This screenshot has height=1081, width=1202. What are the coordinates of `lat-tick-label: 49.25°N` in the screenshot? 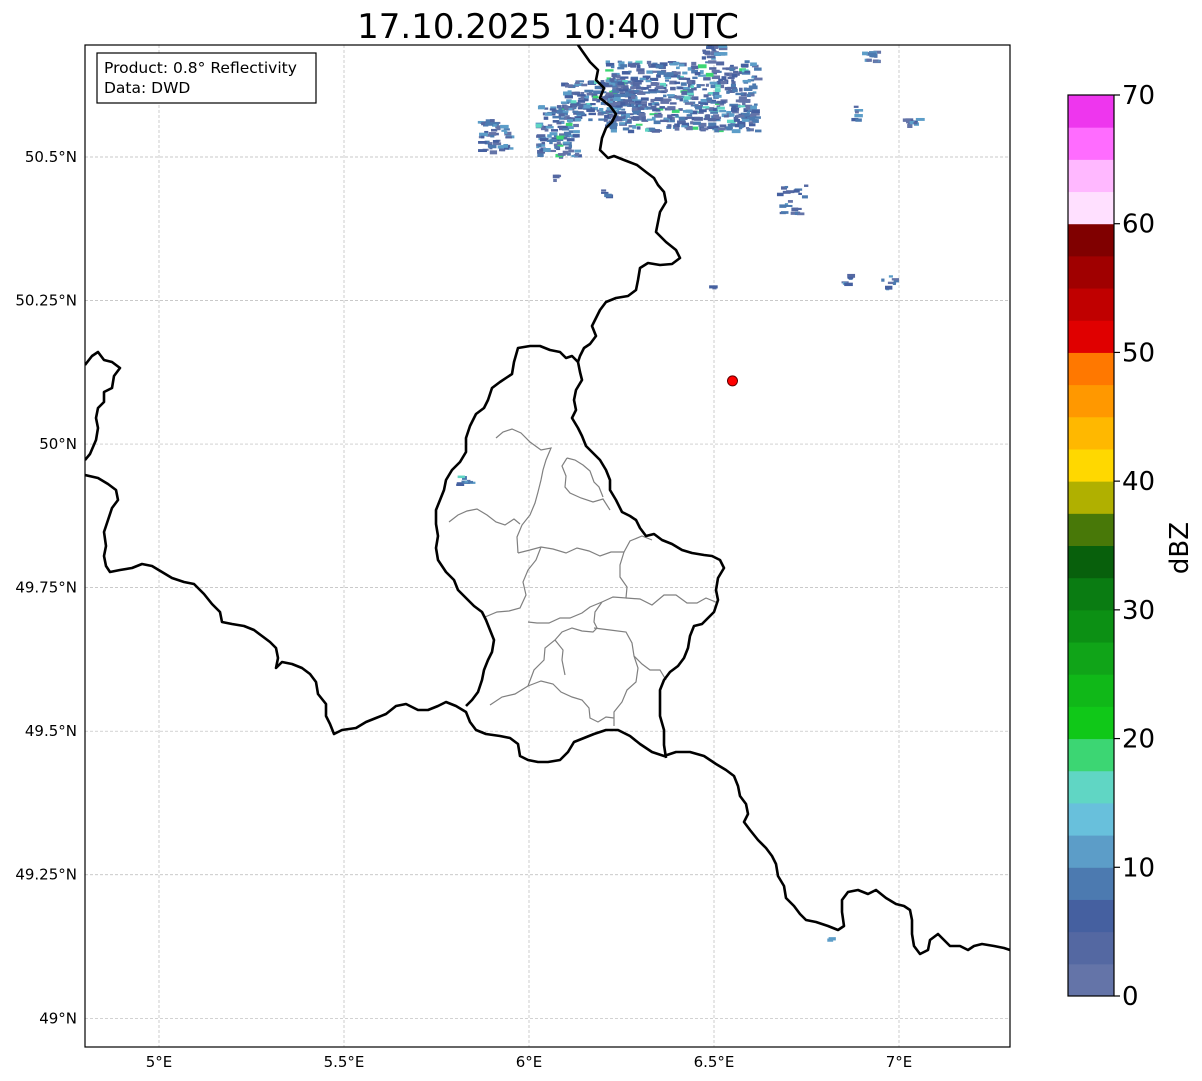 It's located at (46, 875).